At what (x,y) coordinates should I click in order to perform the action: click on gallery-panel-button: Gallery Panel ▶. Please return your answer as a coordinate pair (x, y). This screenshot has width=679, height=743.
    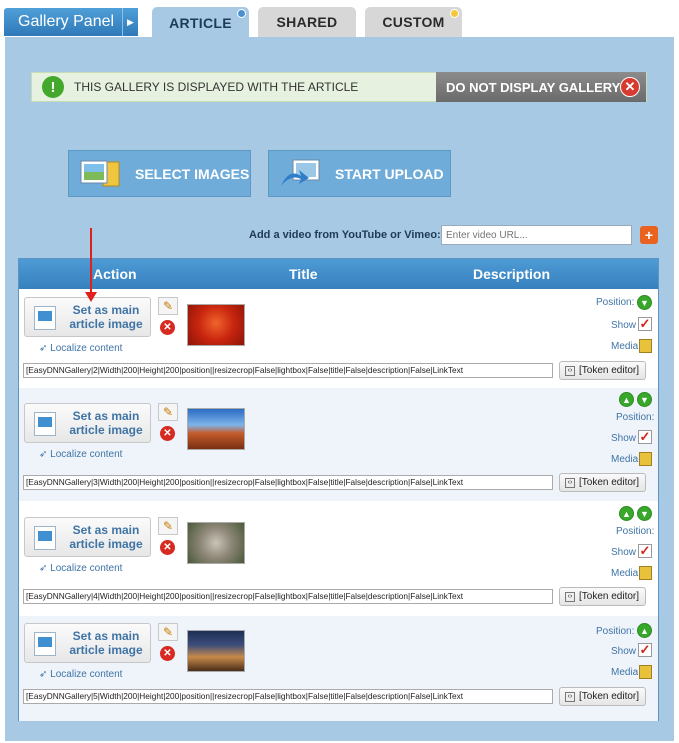
    Looking at the image, I should click on (71, 22).